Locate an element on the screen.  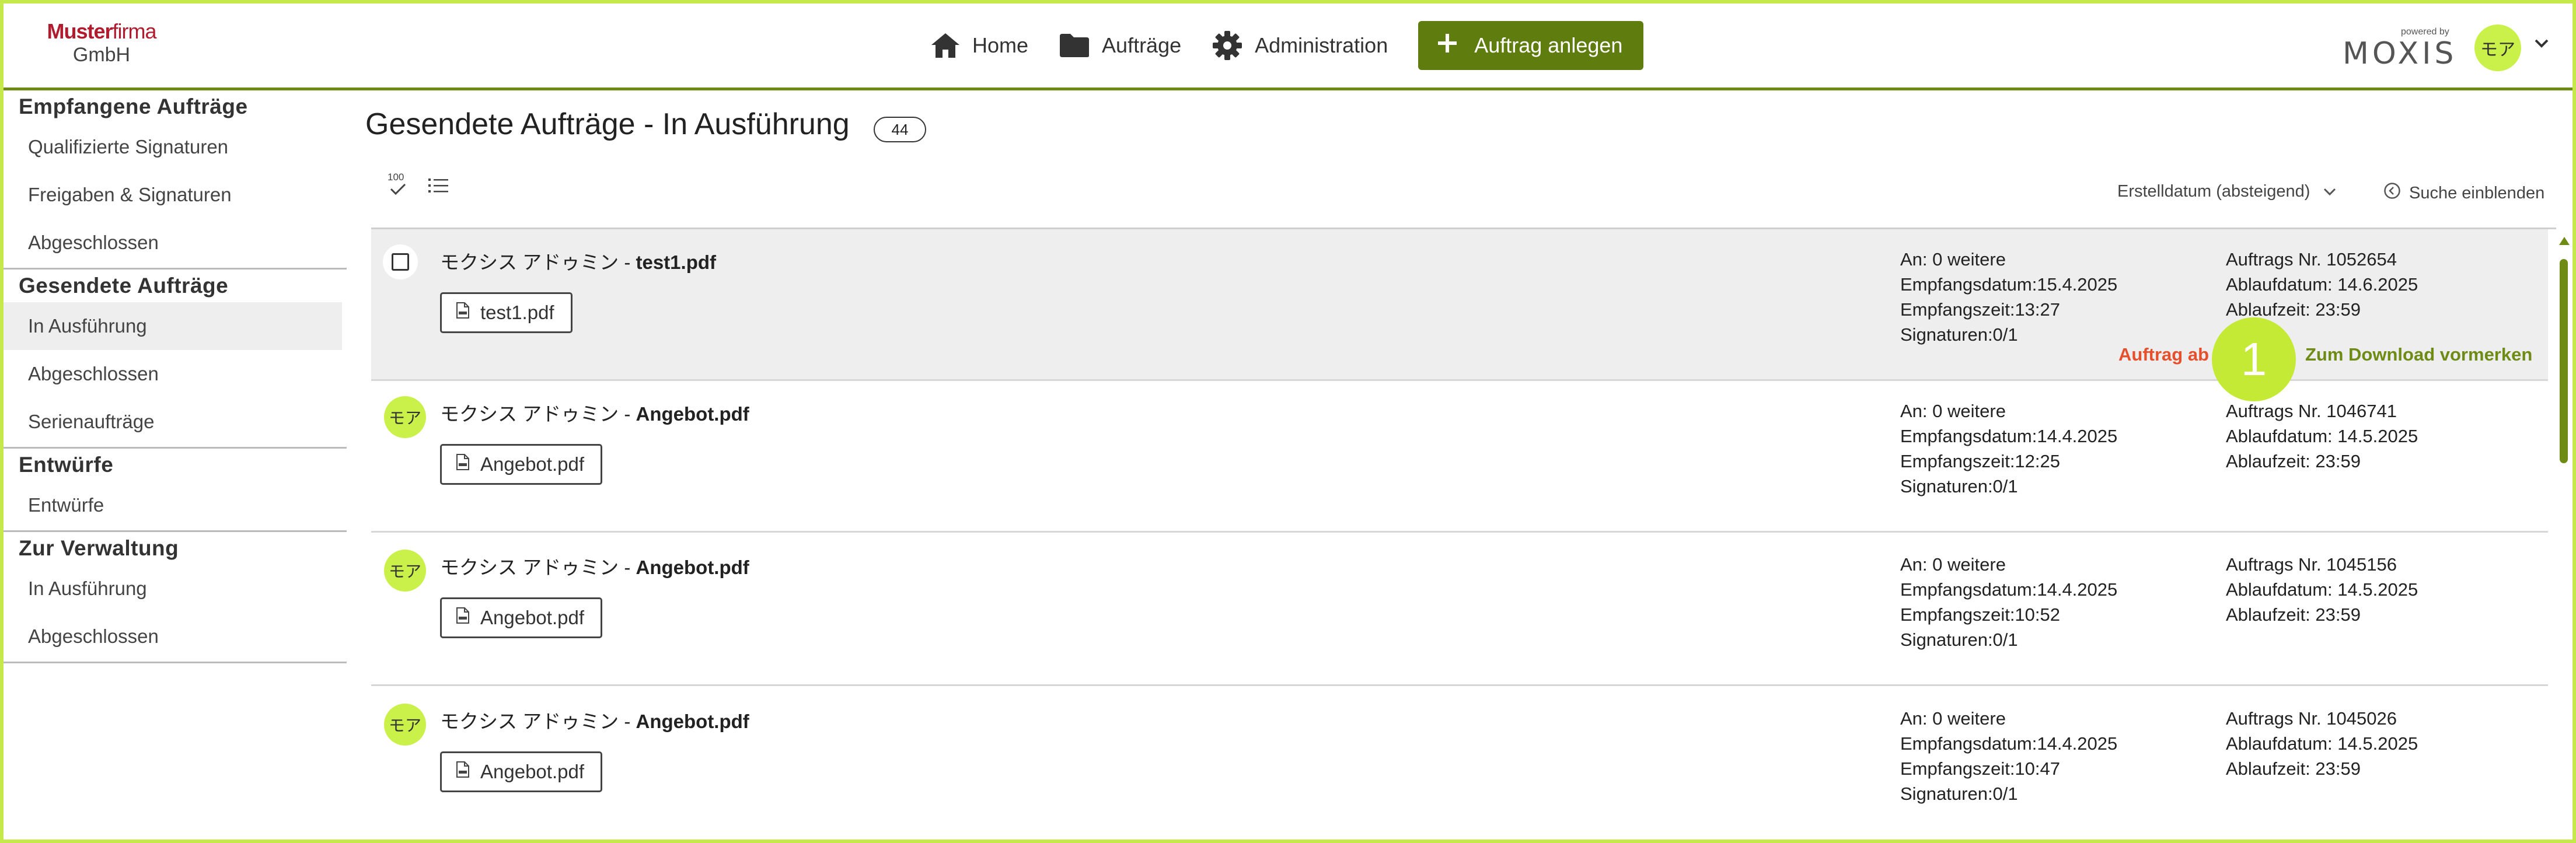
sidebar-item-received-completed: Abgeschlossen is located at coordinates (175, 243).